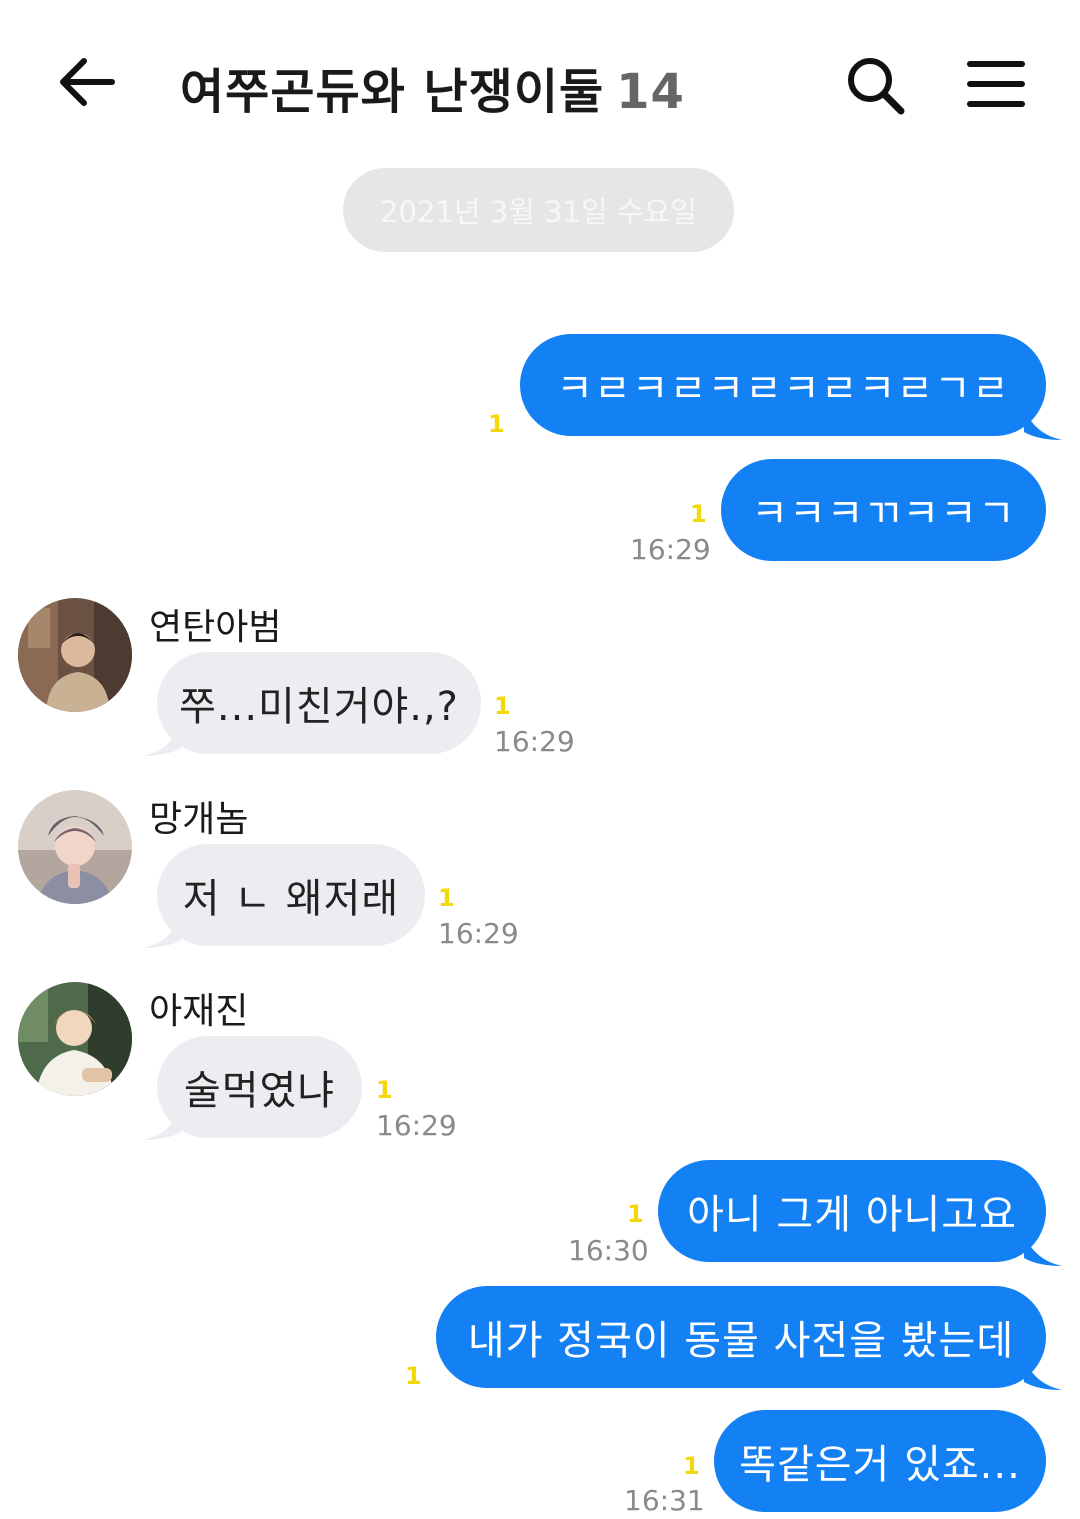 Image resolution: width=1080 pixels, height=1519 pixels. I want to click on outgoing-message-bubble: 아니 그게 아니고요, so click(852, 1211).